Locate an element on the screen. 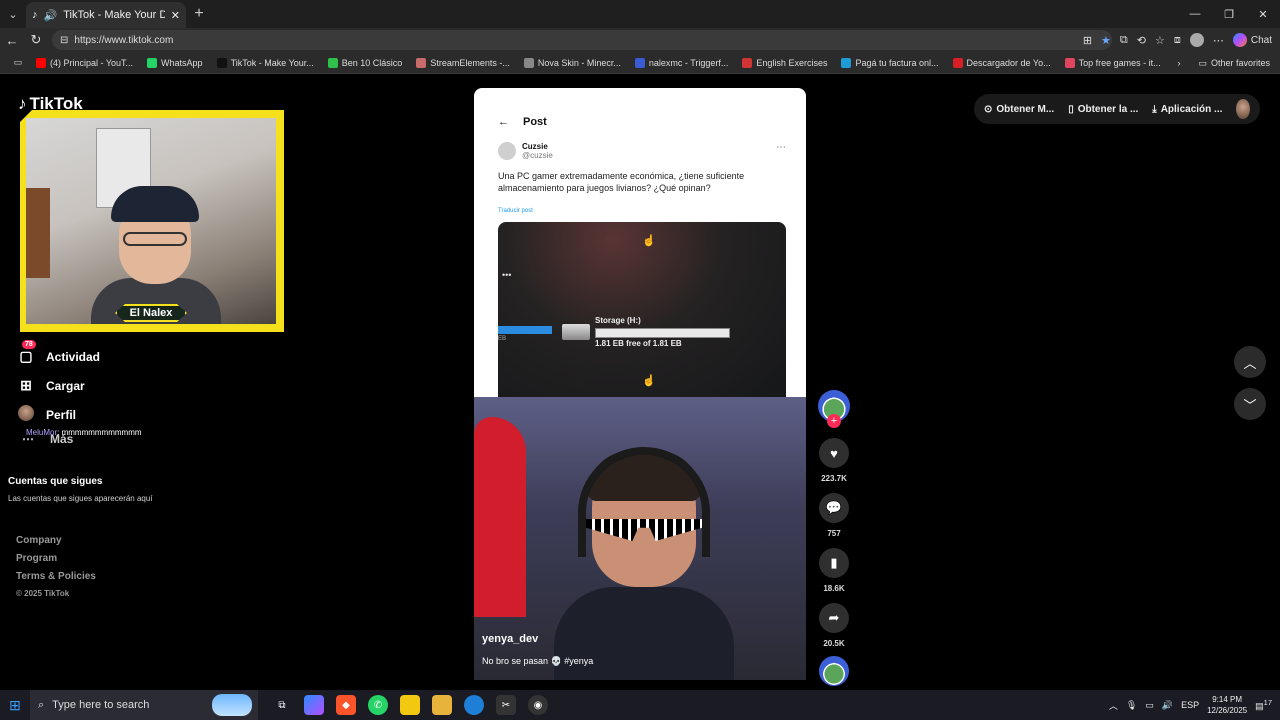  nav-upload-label: Cargar is located at coordinates (65, 385).